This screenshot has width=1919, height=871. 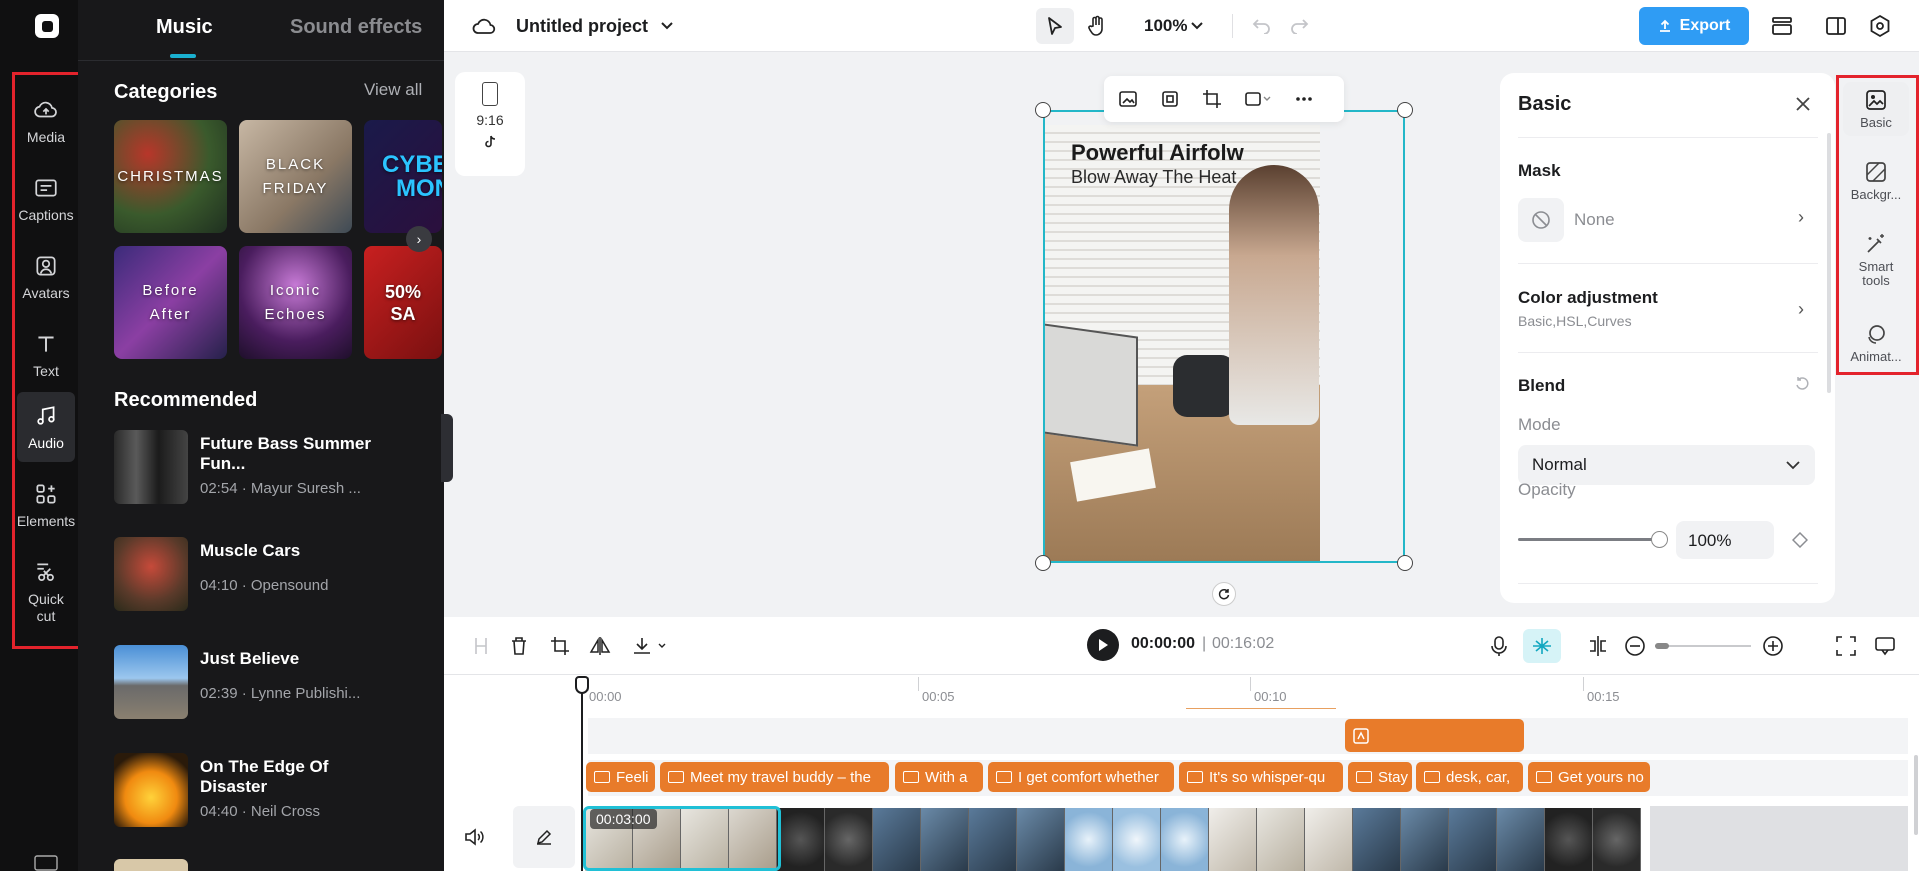 I want to click on export-button: Export, so click(x=1694, y=26).